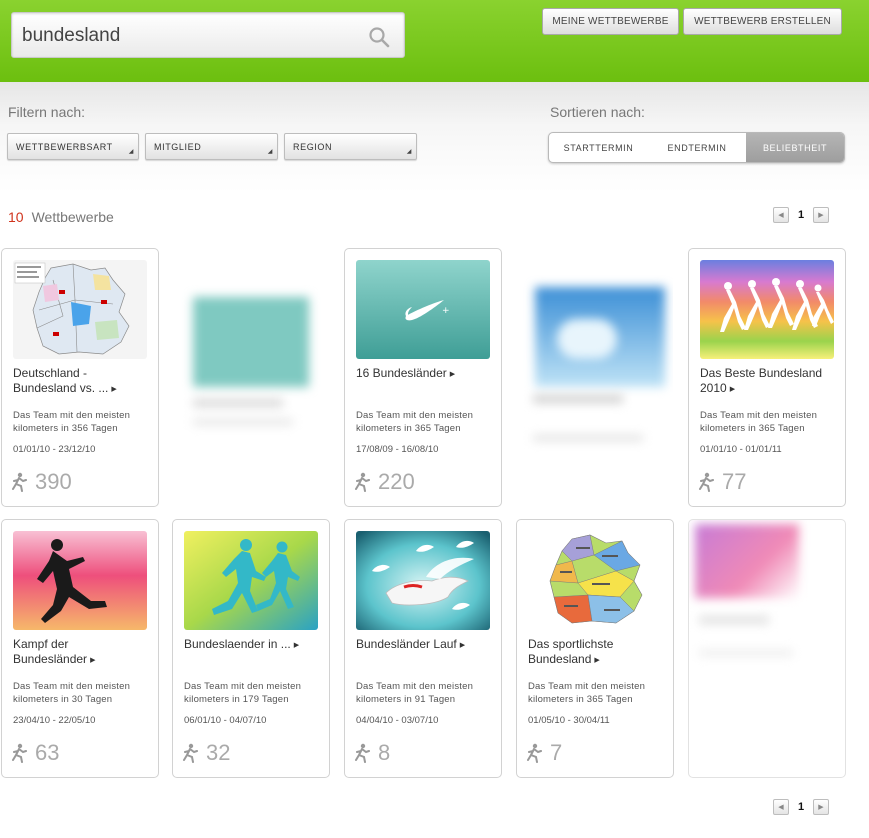 The image size is (869, 838). Describe the element at coordinates (795, 147) in the screenshot. I see `sort-popularity: BELIEBTHEIT` at that location.